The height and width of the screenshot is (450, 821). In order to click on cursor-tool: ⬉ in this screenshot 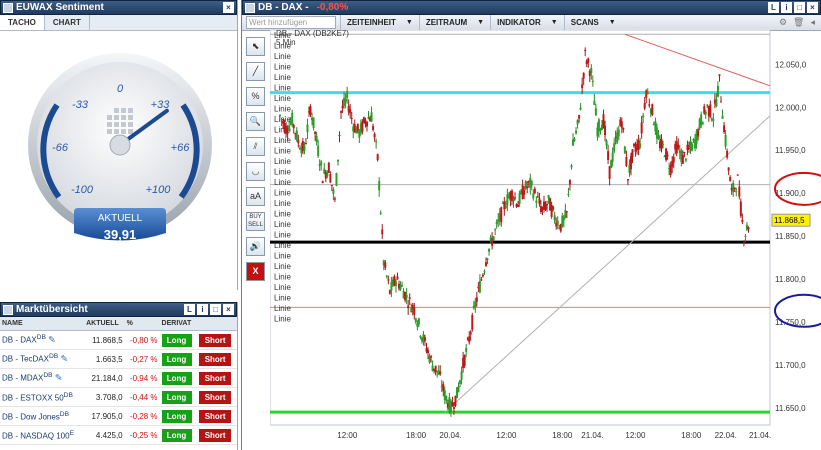, I will do `click(255, 46)`.